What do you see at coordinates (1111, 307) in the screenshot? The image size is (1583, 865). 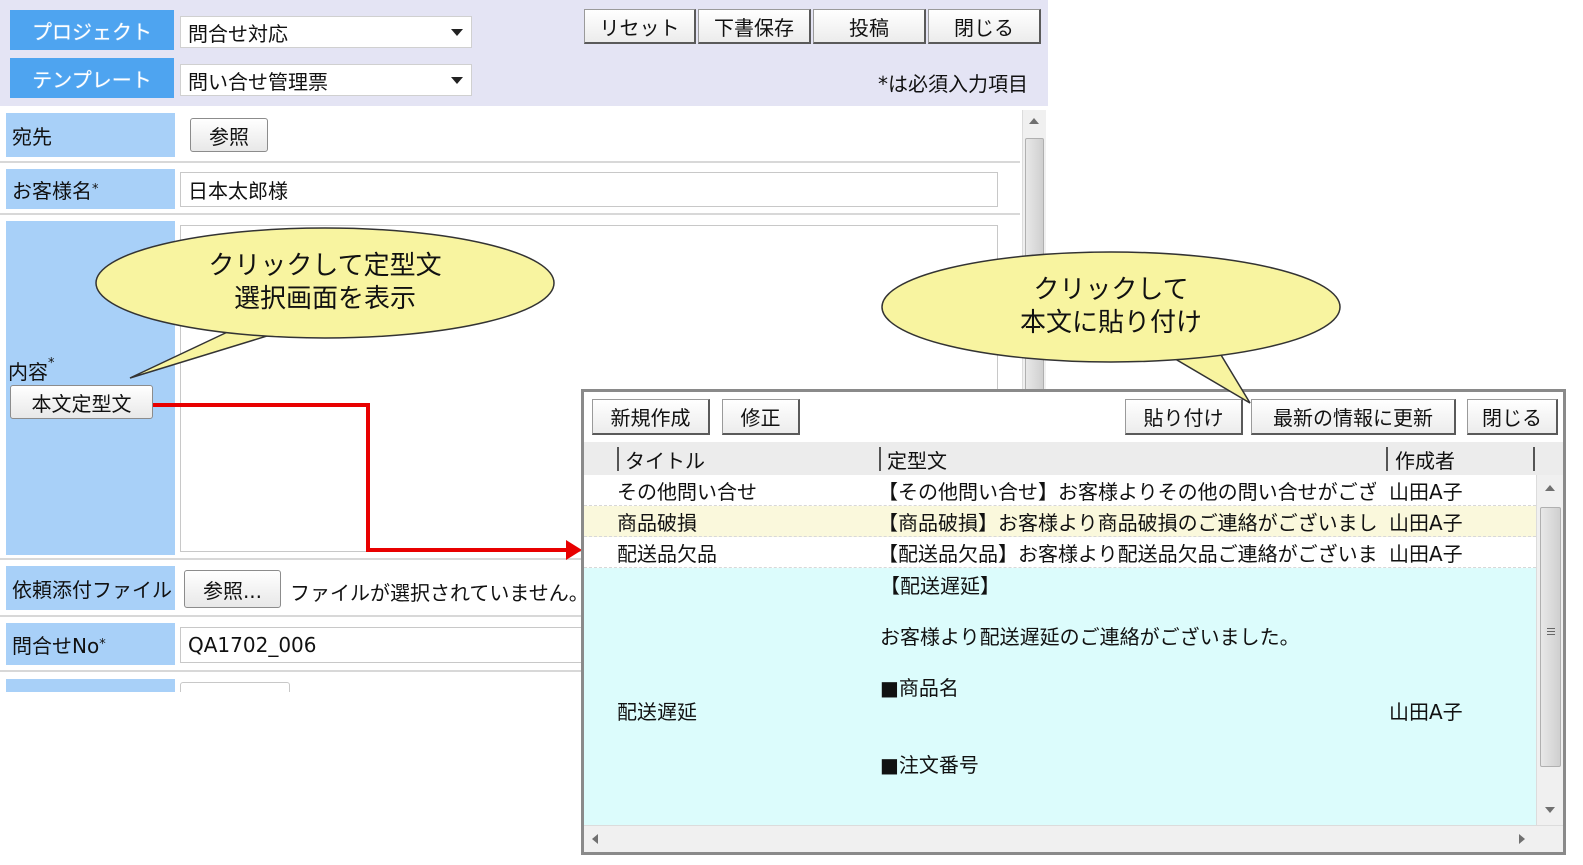 I see `right-callout-text: クリックして 本文に貼り付け` at bounding box center [1111, 307].